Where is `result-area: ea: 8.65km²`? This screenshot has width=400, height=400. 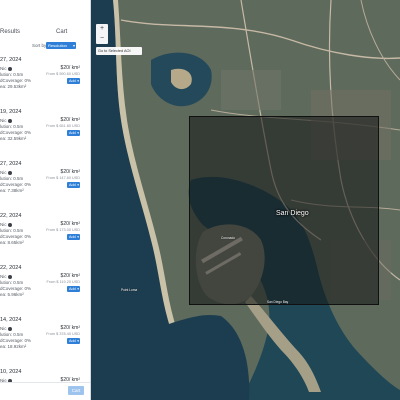 result-area: ea: 8.65km² is located at coordinates (12, 242).